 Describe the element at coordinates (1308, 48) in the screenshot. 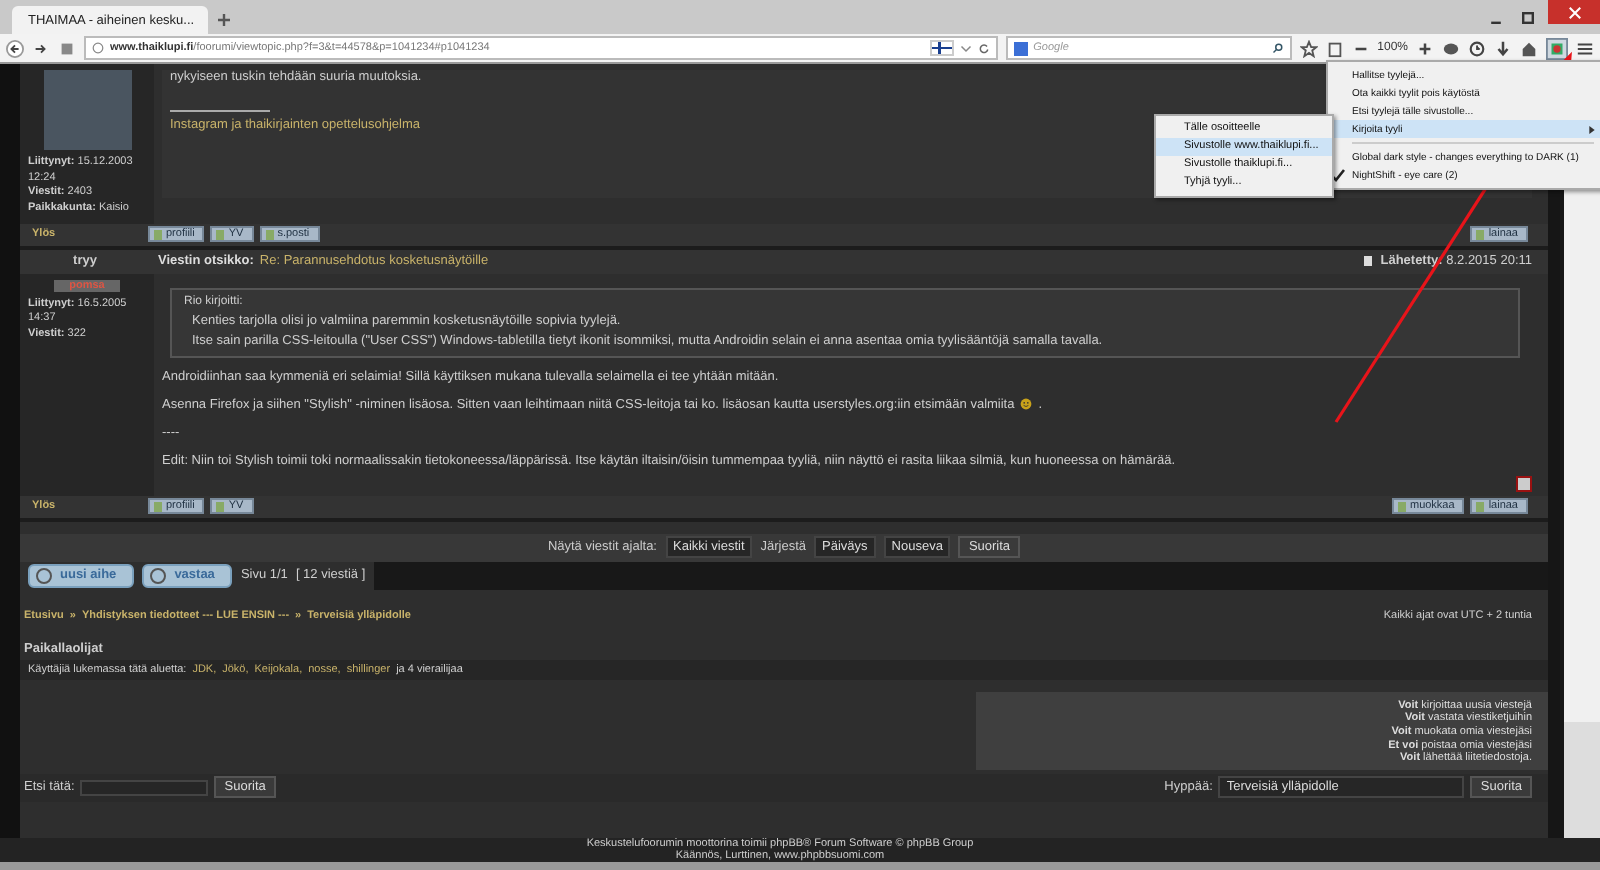

I see `star-icon` at that location.